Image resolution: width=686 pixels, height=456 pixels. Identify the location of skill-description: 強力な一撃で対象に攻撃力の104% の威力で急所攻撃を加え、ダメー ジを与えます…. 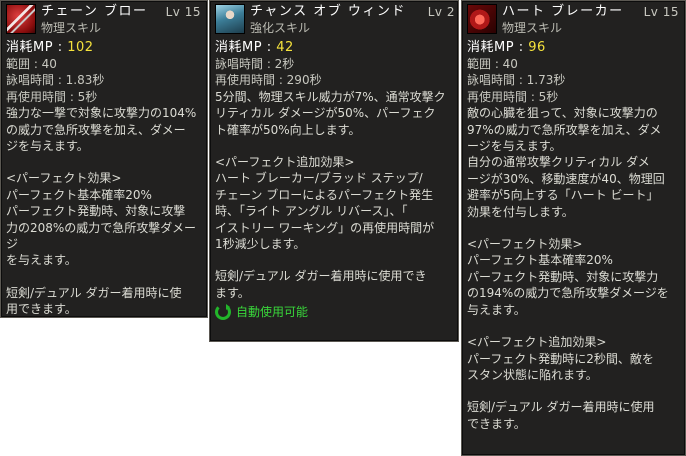
(101, 130).